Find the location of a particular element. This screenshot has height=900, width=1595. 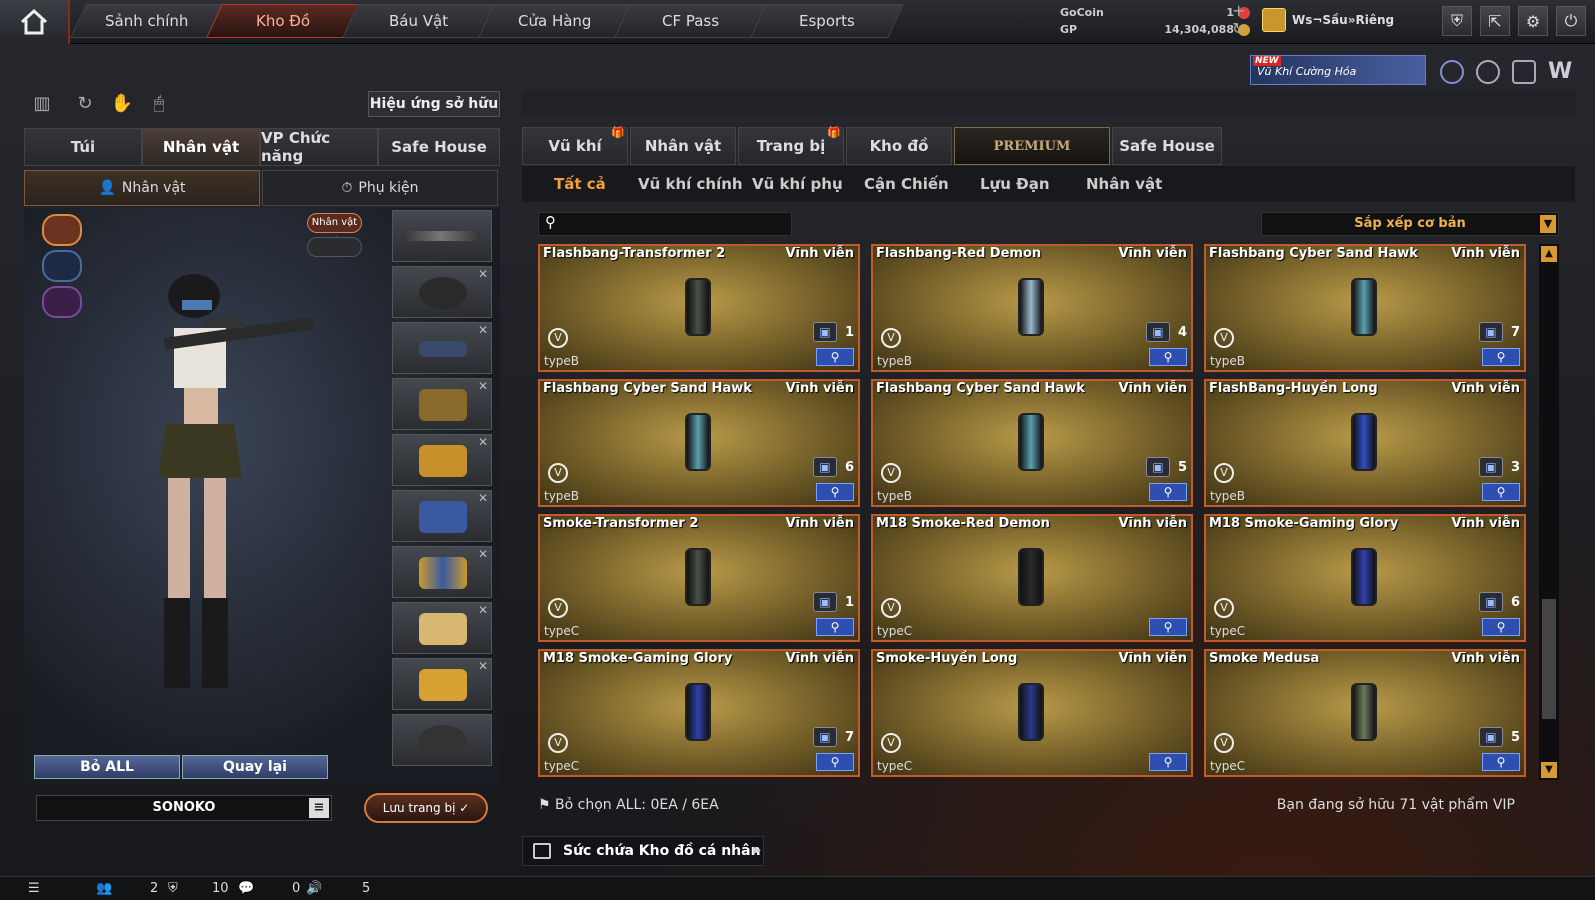

shield-icon: ⛨ is located at coordinates (173, 888).